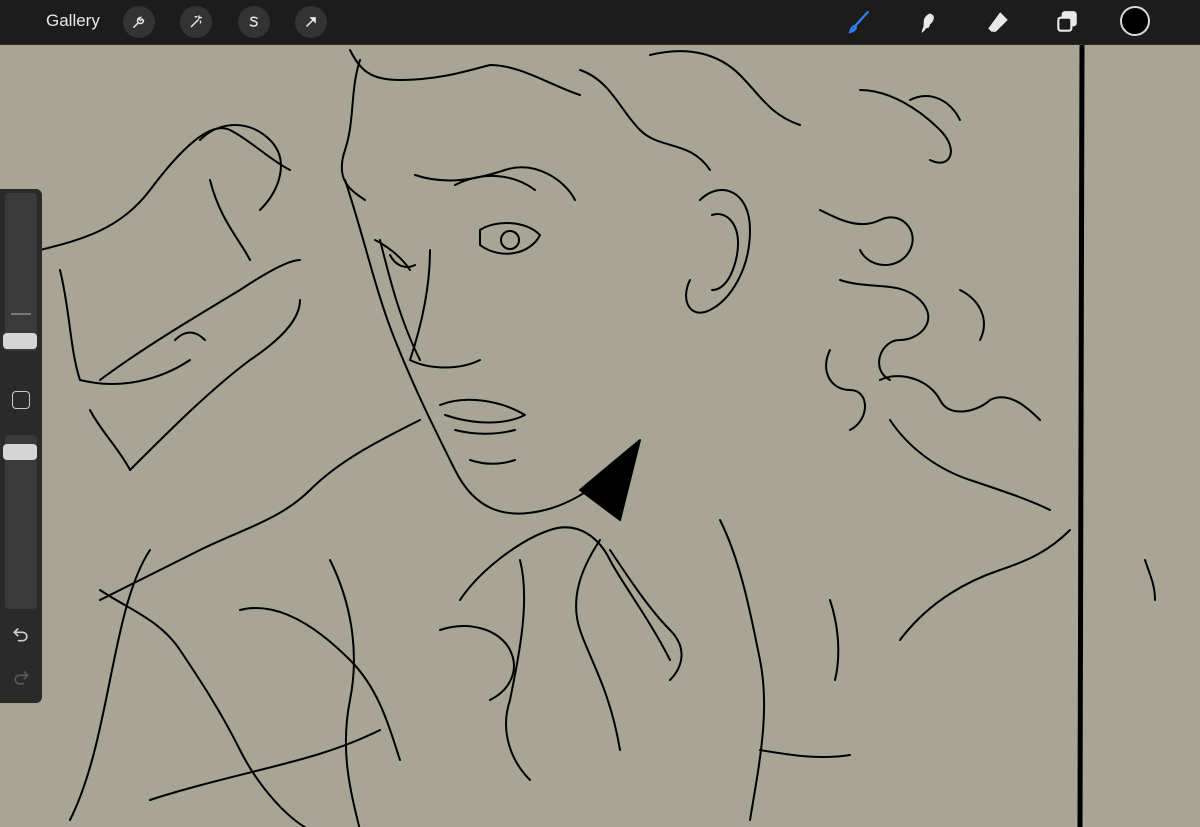 This screenshot has width=1200, height=827. Describe the element at coordinates (1067, 22) in the screenshot. I see `layers-icon` at that location.